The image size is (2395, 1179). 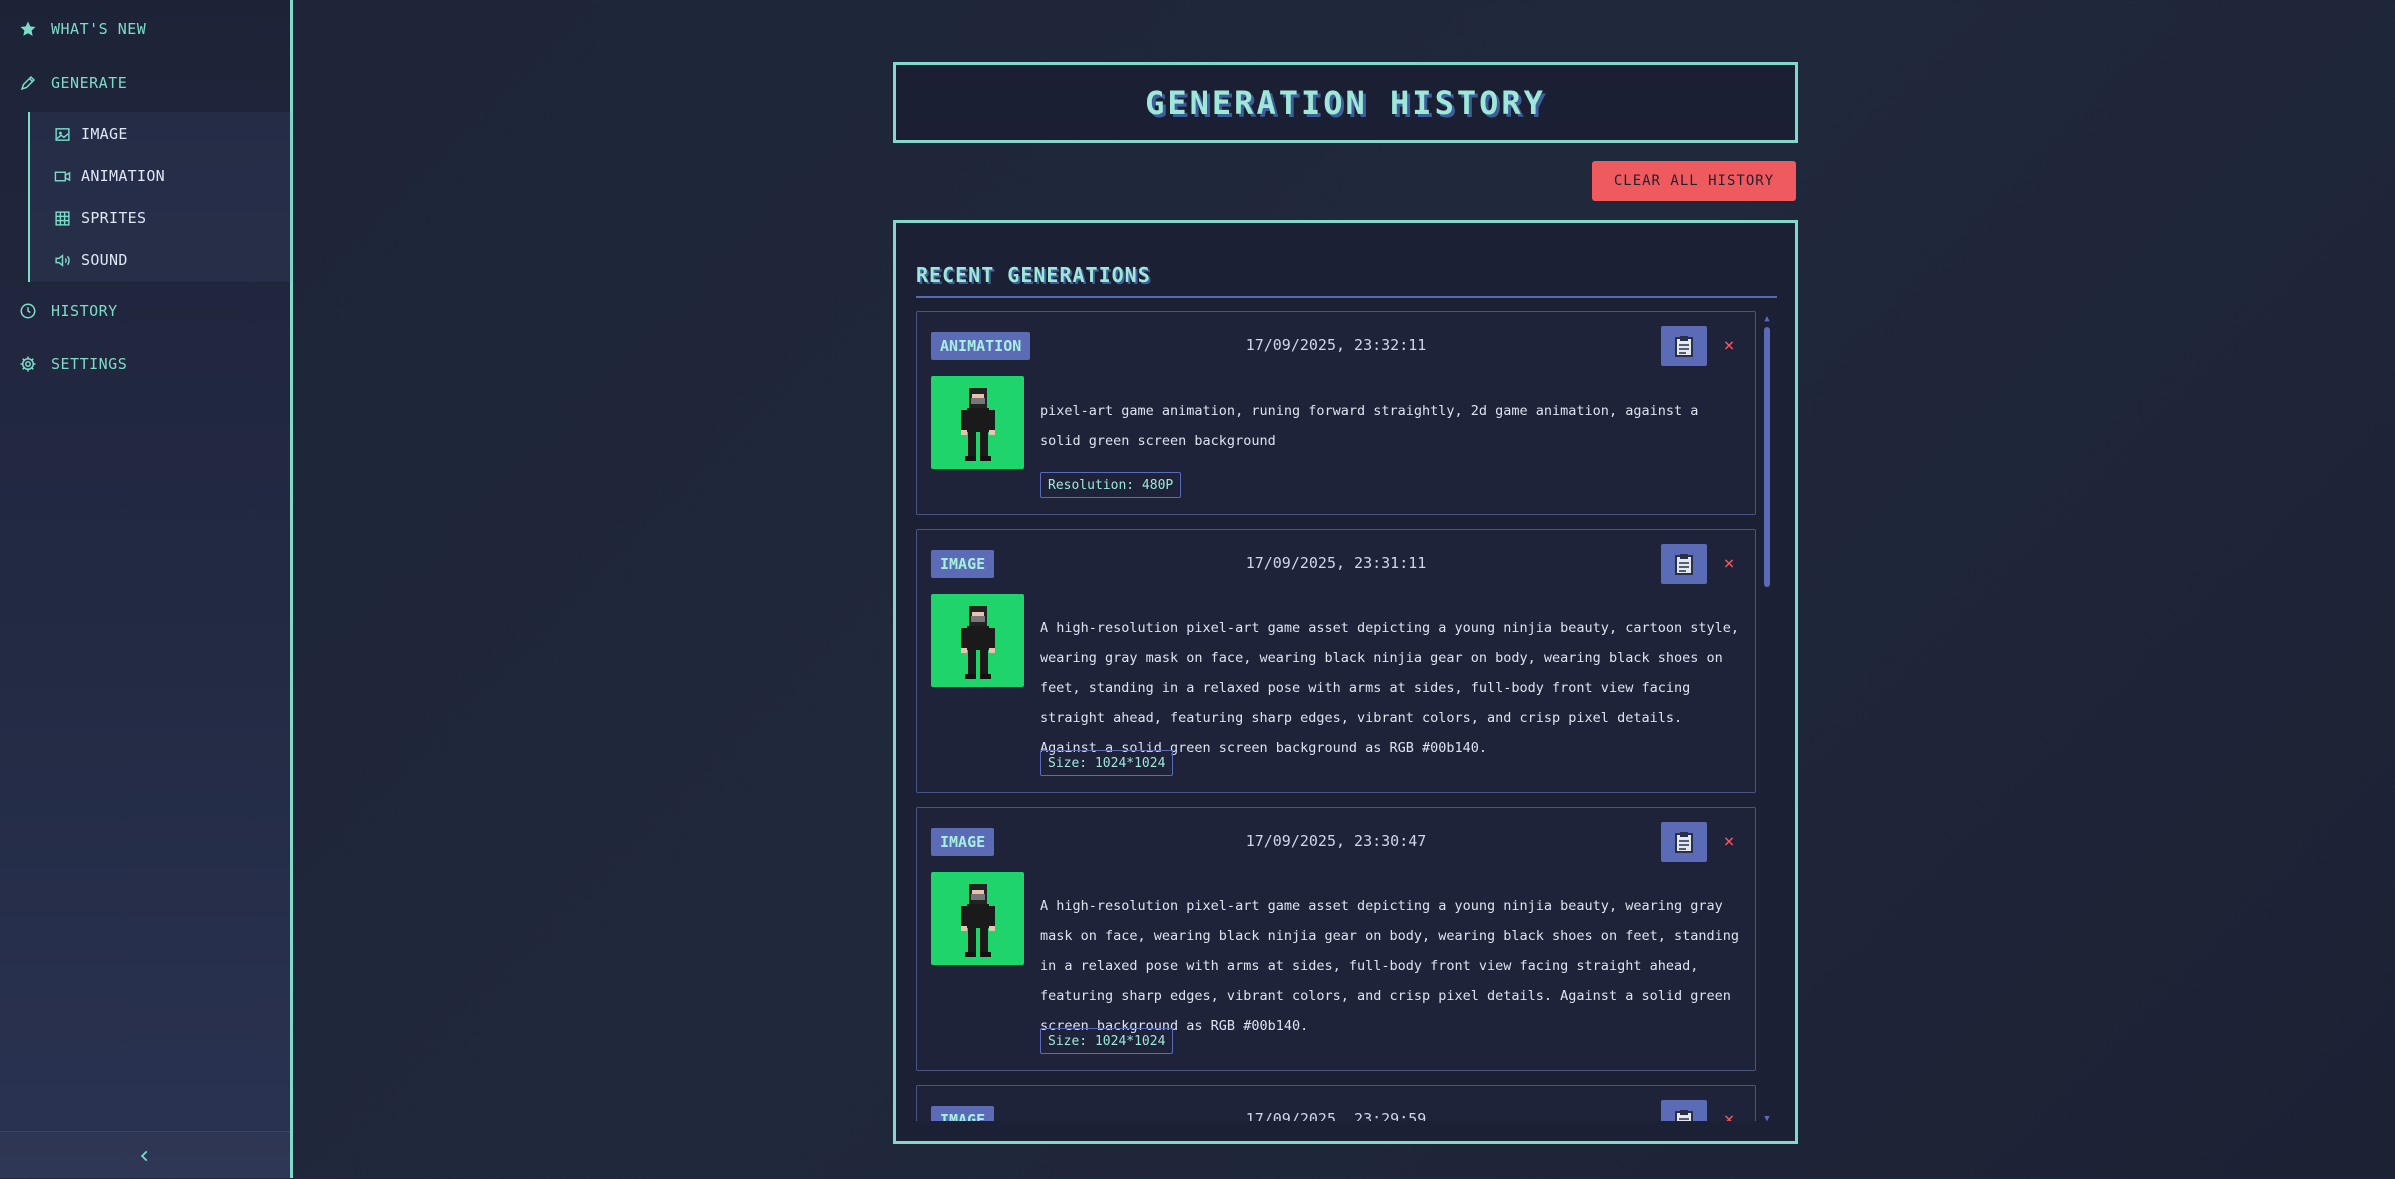 I want to click on sidebar-item-history: HISTORY, so click(x=145, y=311).